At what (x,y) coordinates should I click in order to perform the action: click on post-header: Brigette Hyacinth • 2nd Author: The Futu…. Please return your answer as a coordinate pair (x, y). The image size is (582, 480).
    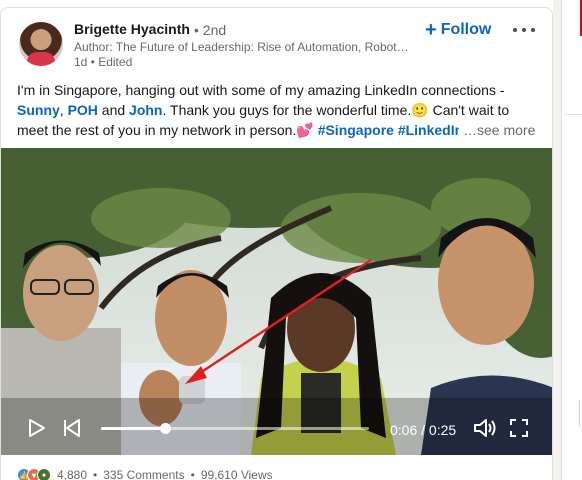
    Looking at the image, I should click on (276, 43).